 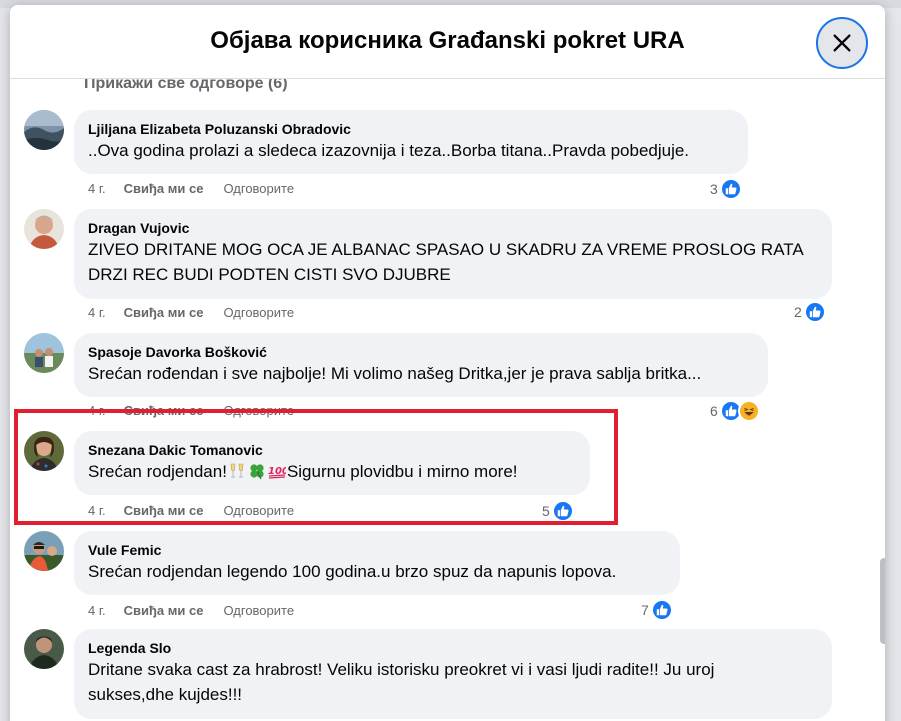 I want to click on clinking-glasses-emoji, so click(x=237, y=470).